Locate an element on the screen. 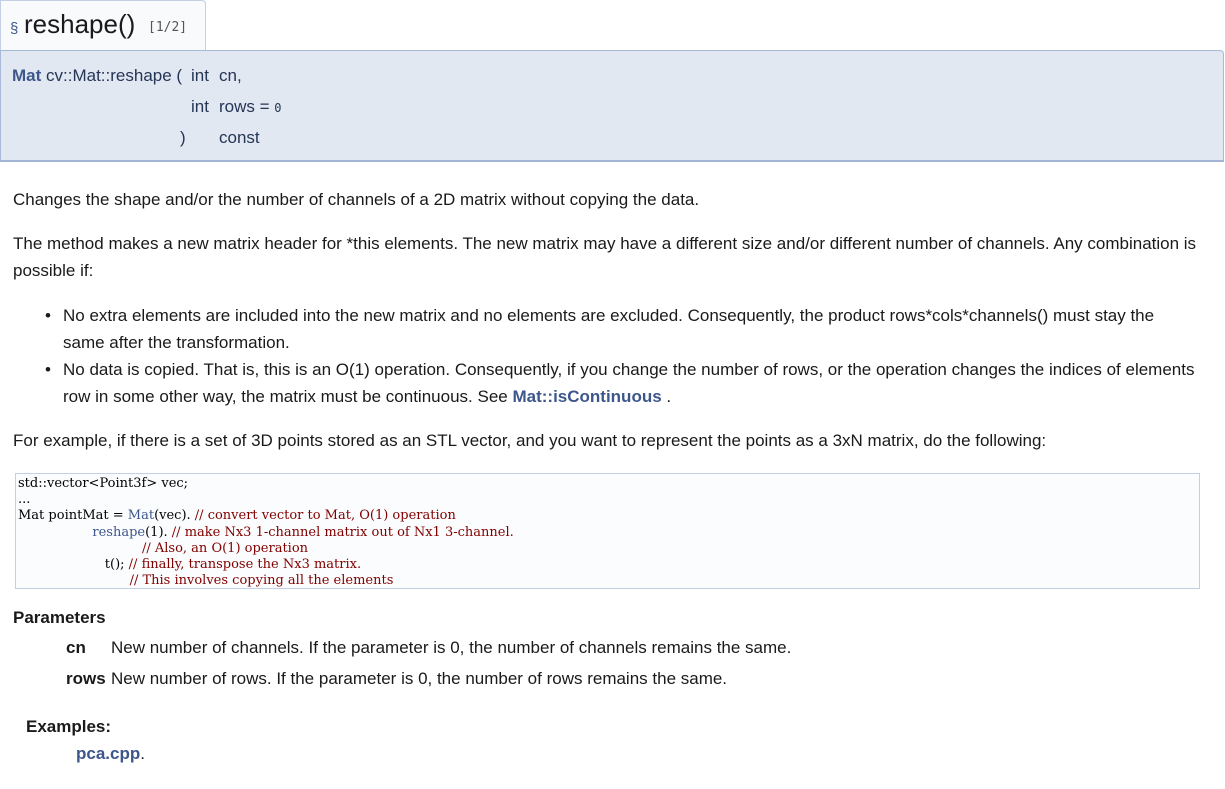  code-text: t(); is located at coordinates (116, 564).